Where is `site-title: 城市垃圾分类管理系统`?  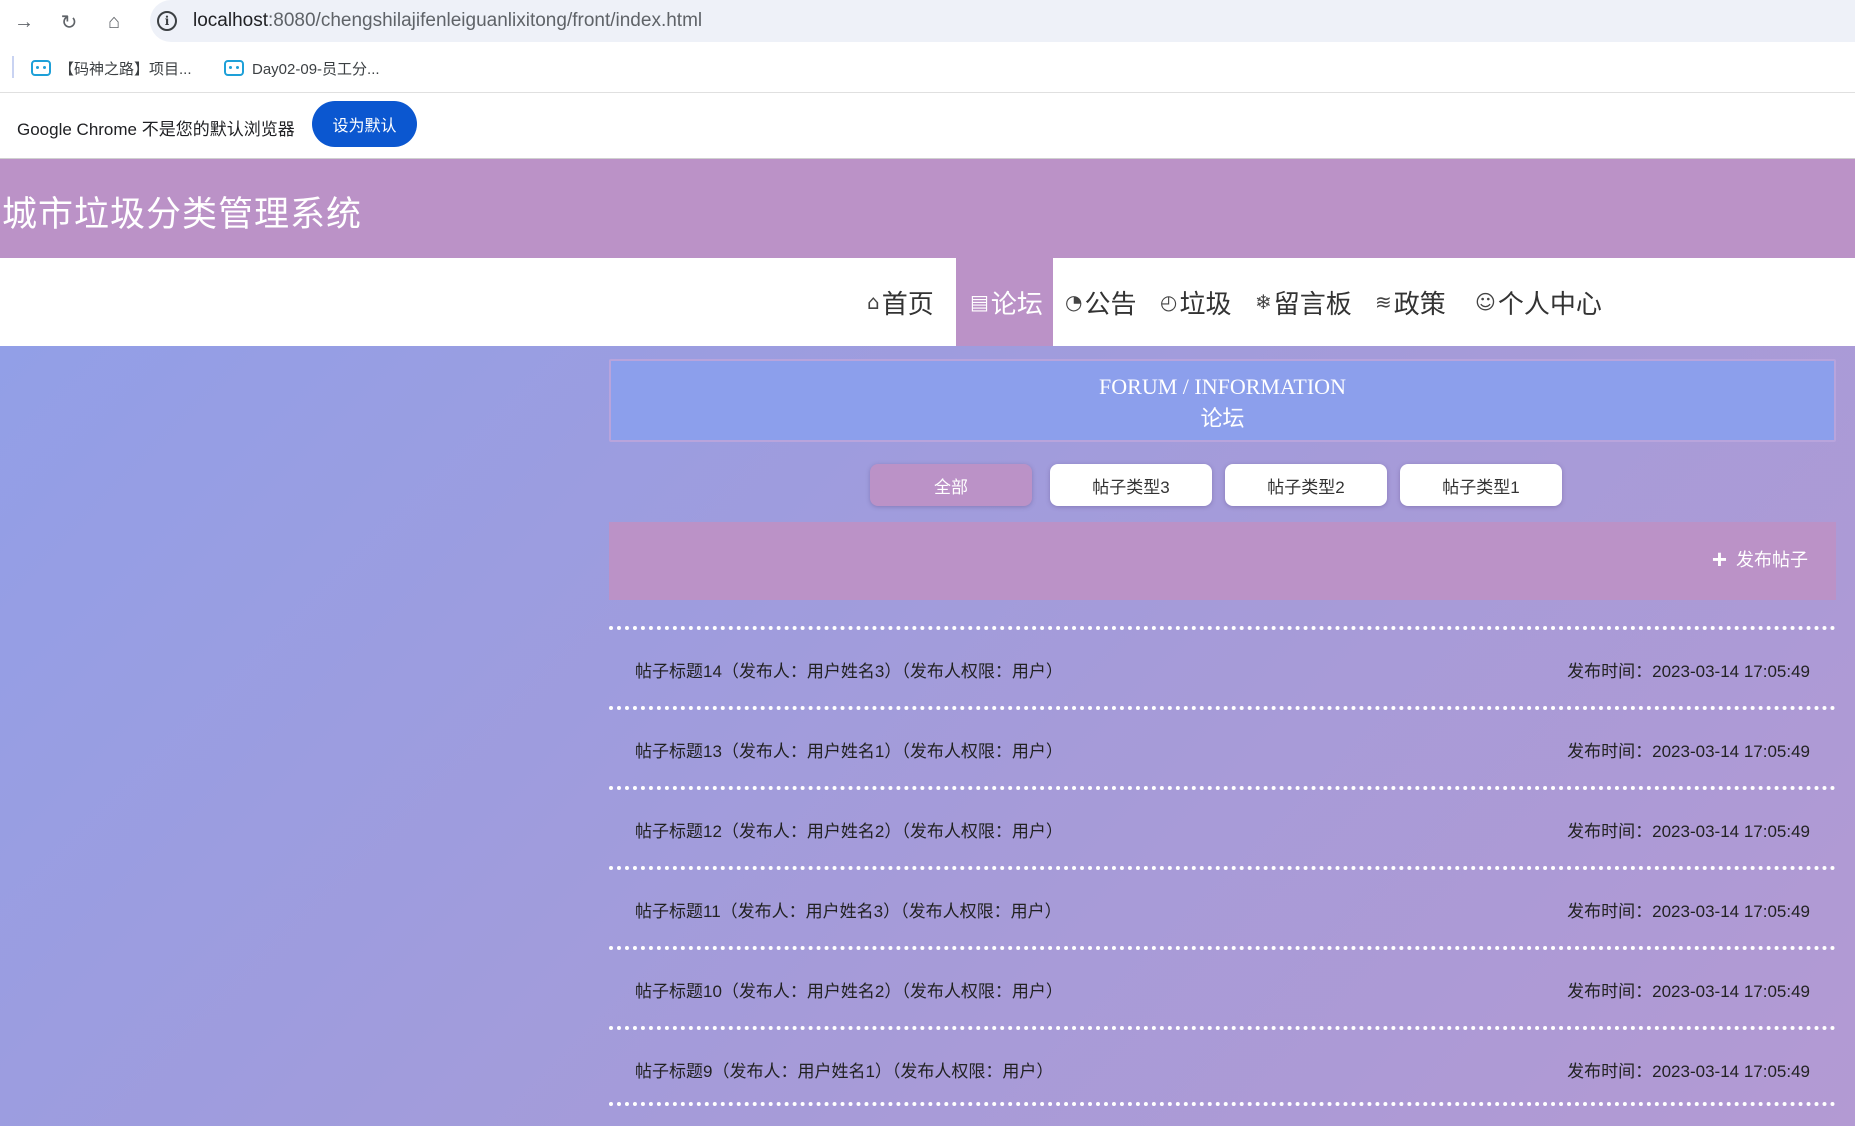 site-title: 城市垃圾分类管理系统 is located at coordinates (182, 215).